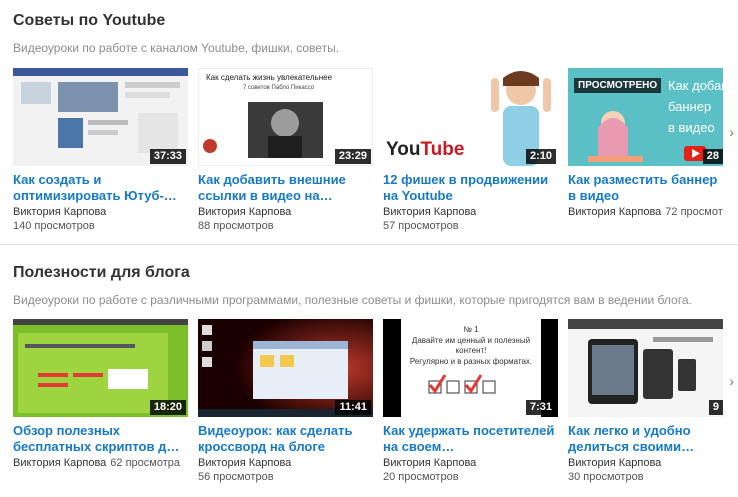 The image size is (738, 497). What do you see at coordinates (167, 156) in the screenshot?
I see `video-duration: 37:33` at bounding box center [167, 156].